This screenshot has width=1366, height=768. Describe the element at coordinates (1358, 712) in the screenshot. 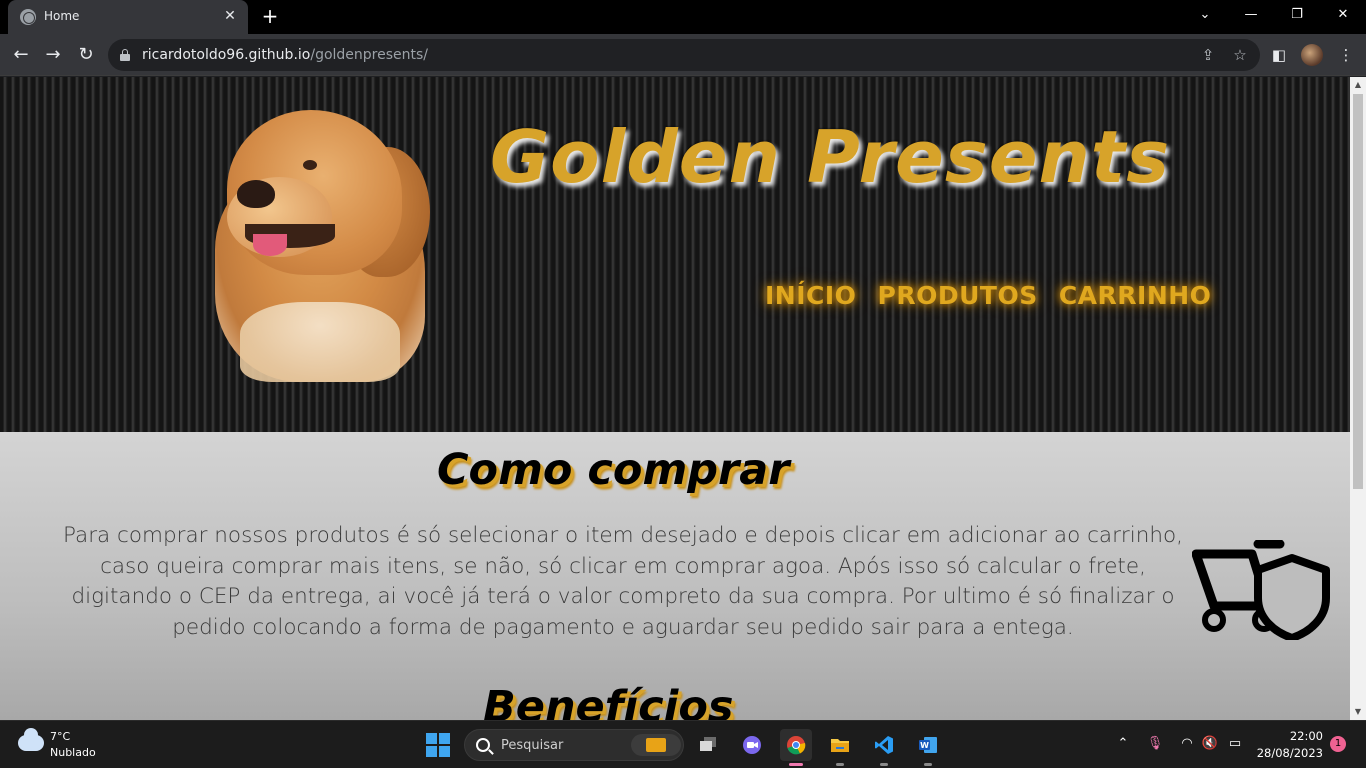

I see `scroll-down-arrow-icon: ▼` at that location.